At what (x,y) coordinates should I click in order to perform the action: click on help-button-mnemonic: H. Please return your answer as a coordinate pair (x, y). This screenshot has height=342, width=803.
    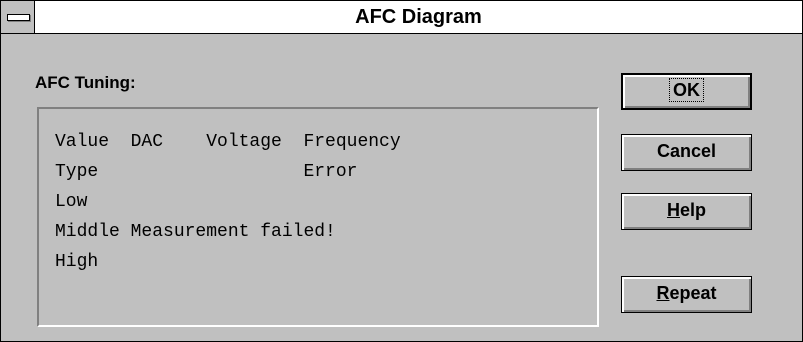
    Looking at the image, I should click on (673, 210).